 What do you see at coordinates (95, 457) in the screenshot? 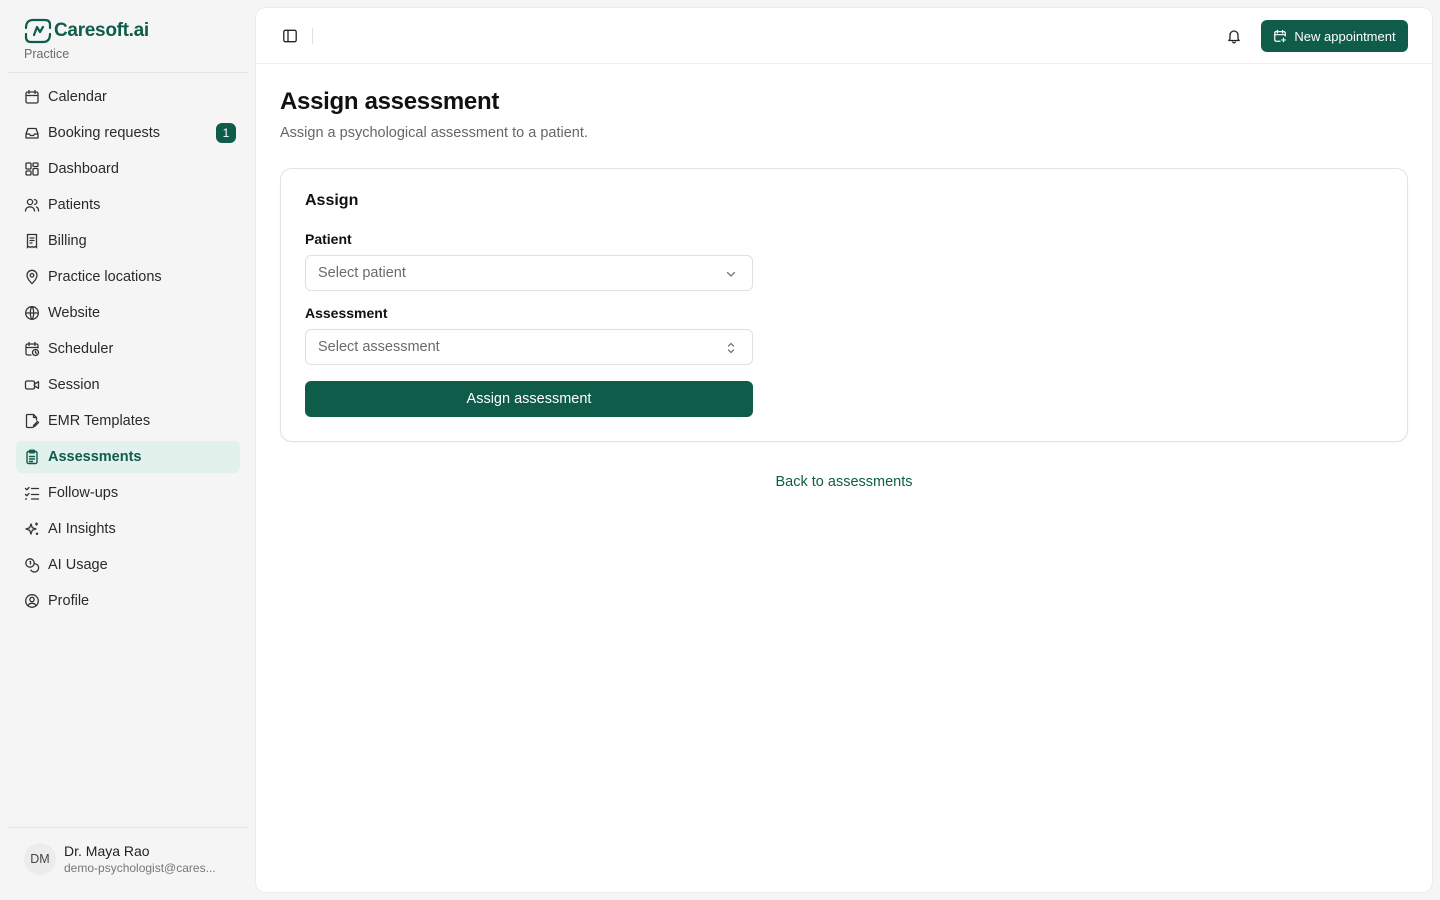
I see `sidebar-item-label: Assessments` at bounding box center [95, 457].